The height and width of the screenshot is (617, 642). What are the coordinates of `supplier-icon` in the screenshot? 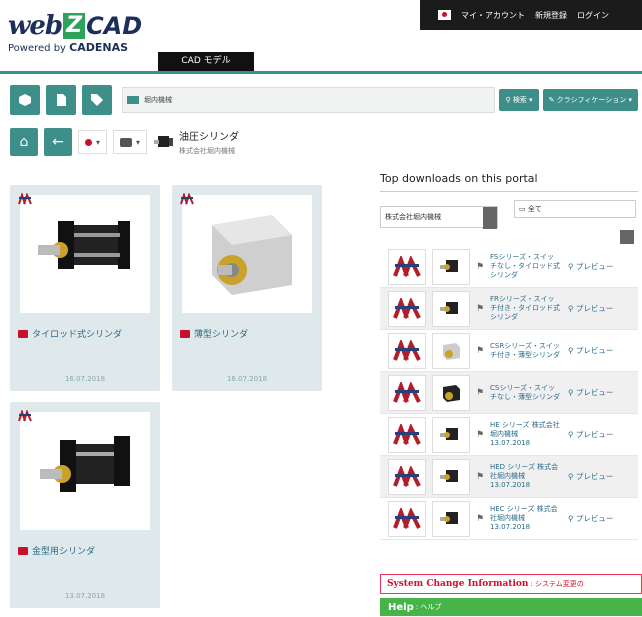 It's located at (126, 142).